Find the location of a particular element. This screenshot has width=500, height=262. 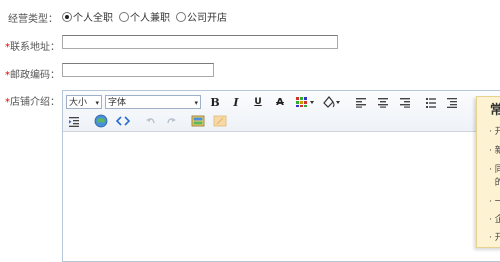

address-label: *联系地址： is located at coordinates (32, 45).